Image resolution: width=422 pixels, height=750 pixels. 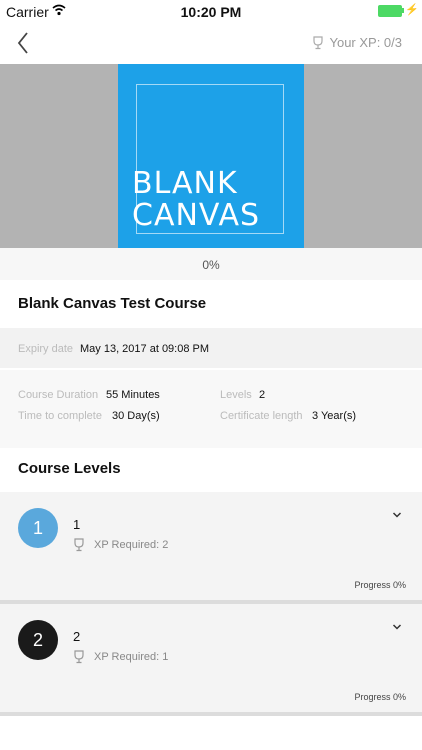 I want to click on level-number-badge: 1, so click(x=38, y=528).